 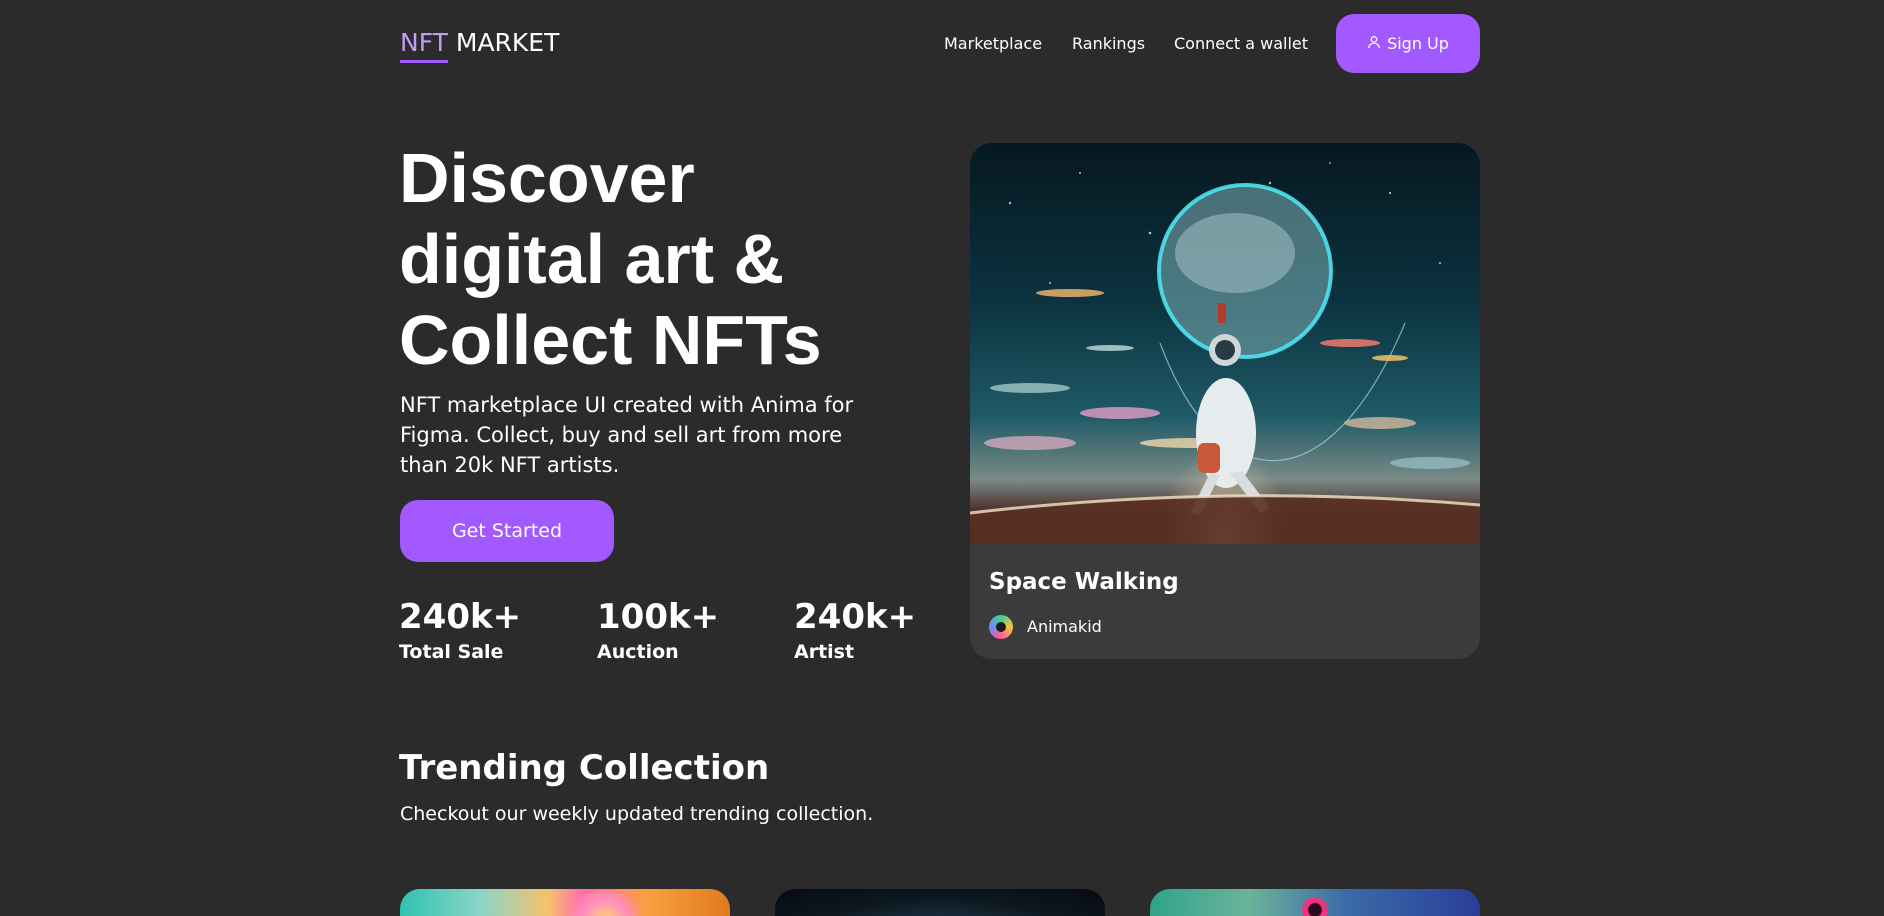 I want to click on sign-up-button: Sign Up, so click(x=1408, y=43).